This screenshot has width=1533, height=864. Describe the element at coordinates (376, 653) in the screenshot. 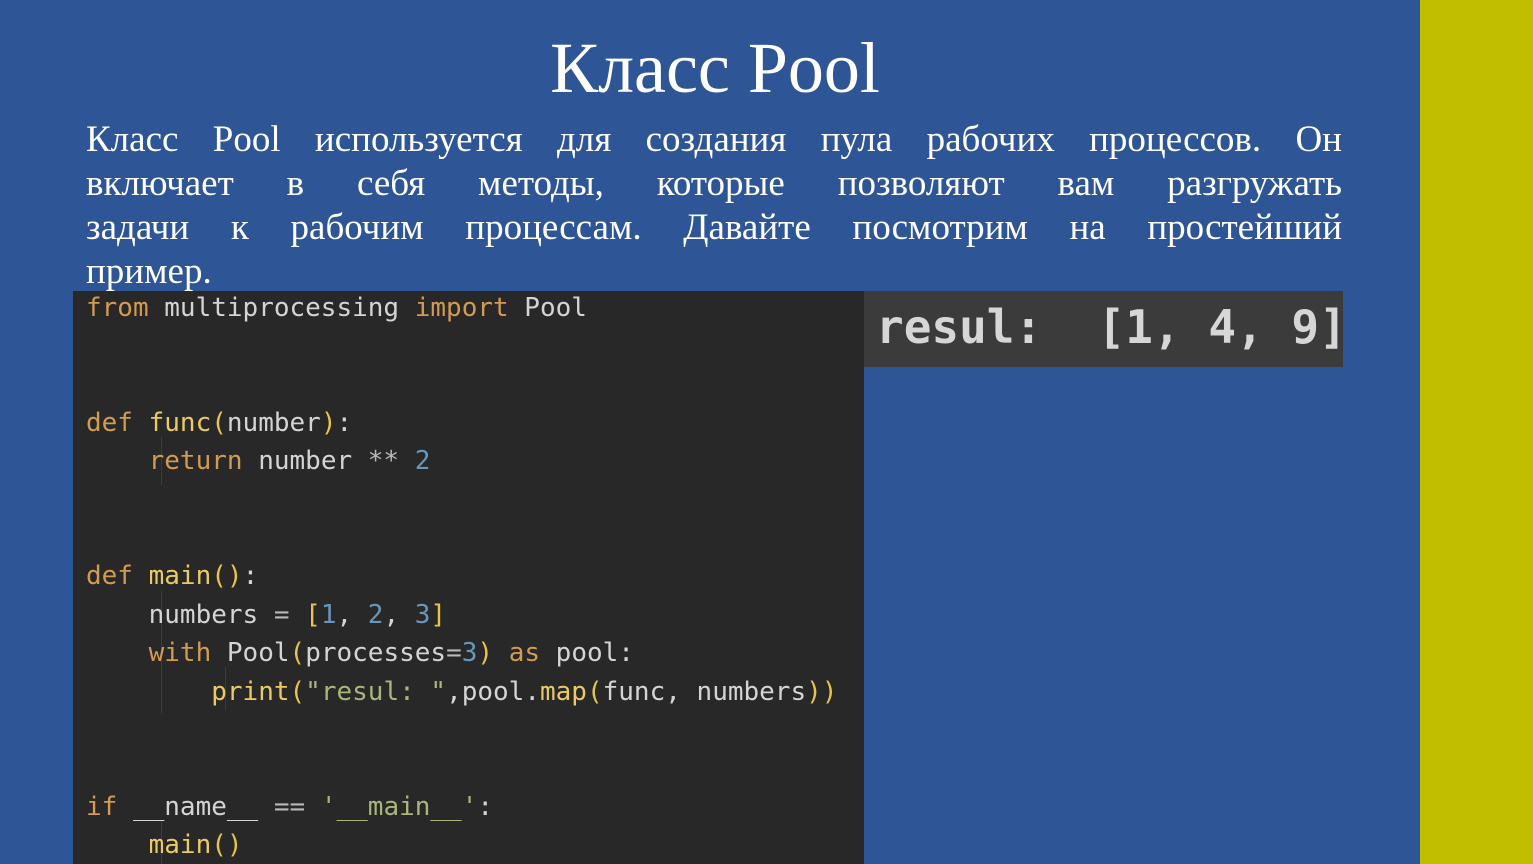

I see `code-token: processes` at that location.